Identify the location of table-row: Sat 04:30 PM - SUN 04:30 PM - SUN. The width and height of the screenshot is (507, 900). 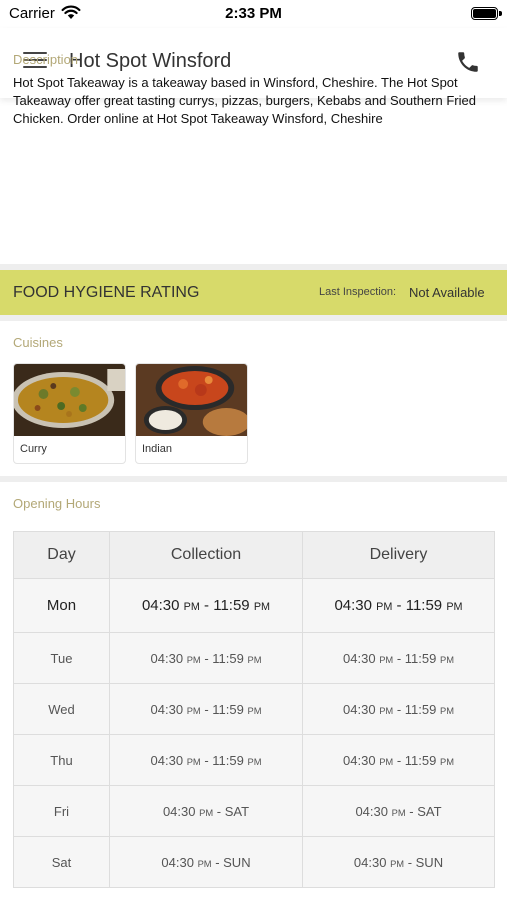
(254, 862).